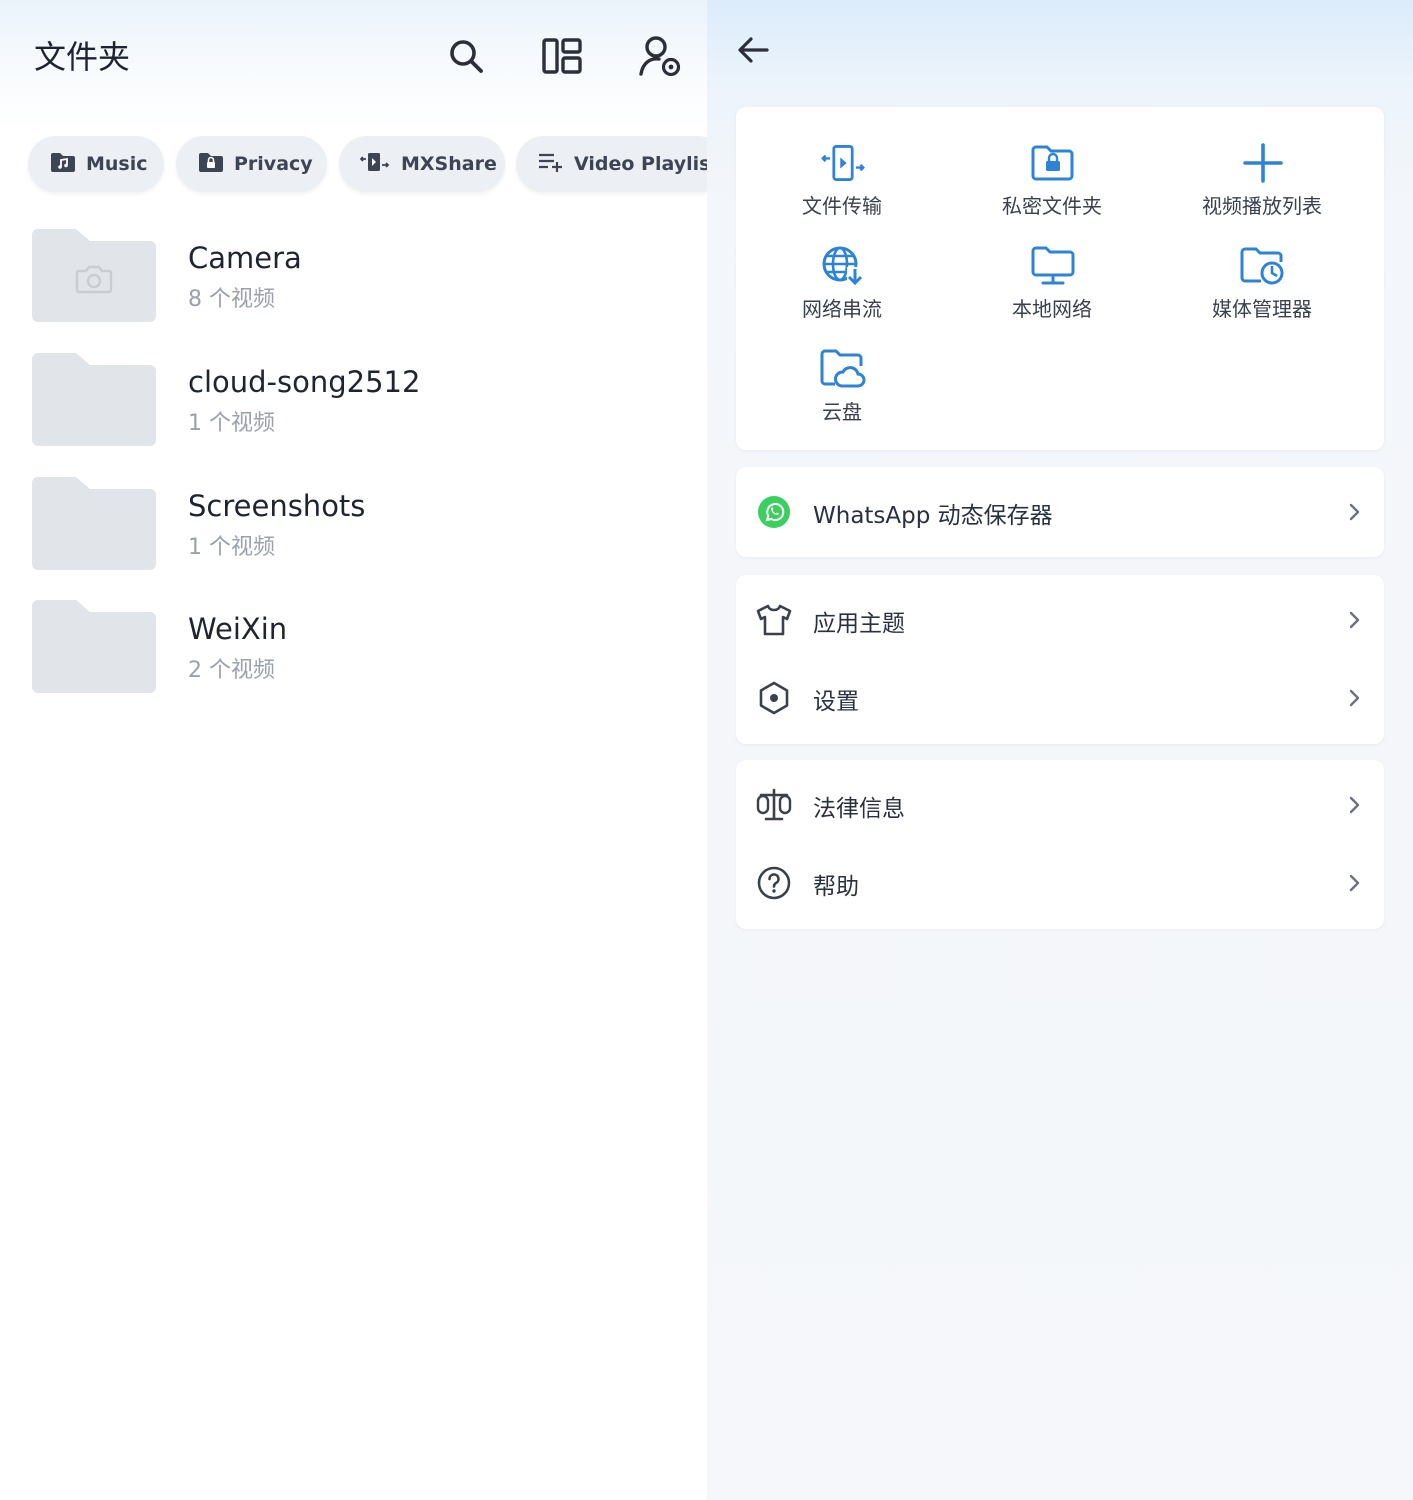 This screenshot has width=1413, height=1500. Describe the element at coordinates (1060, 805) in the screenshot. I see `menu-item-legal-info: 法律信息` at that location.